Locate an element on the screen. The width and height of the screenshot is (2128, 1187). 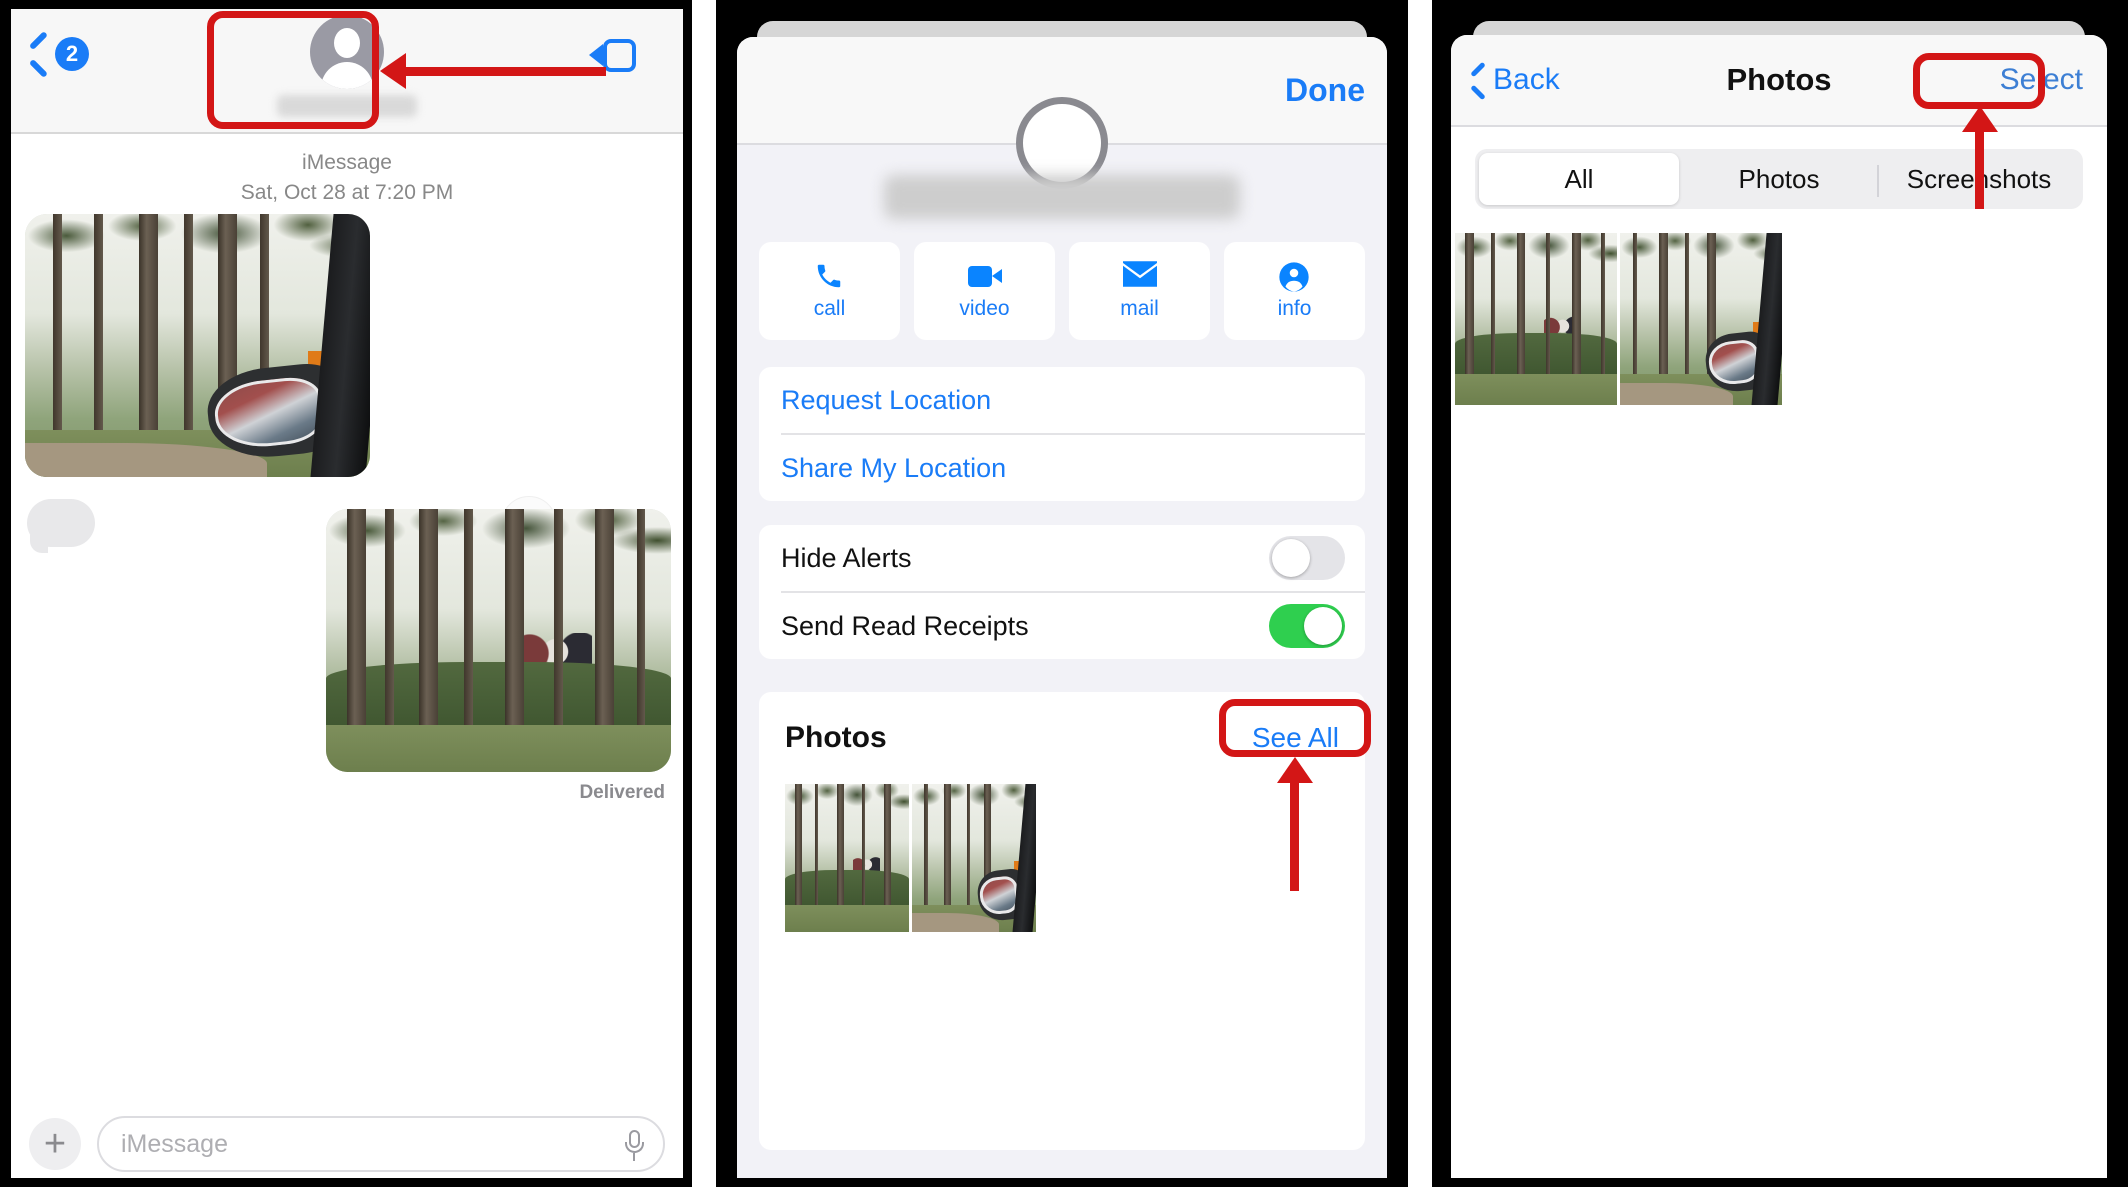
message-composer: iMessage is located at coordinates (347, 1140).